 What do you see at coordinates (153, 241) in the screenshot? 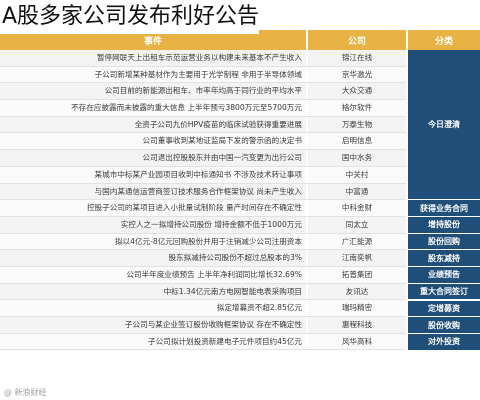
I see `event-cell: 拟以4亿元-8亿元回购股份并用于注销减少公司注册资本` at bounding box center [153, 241].